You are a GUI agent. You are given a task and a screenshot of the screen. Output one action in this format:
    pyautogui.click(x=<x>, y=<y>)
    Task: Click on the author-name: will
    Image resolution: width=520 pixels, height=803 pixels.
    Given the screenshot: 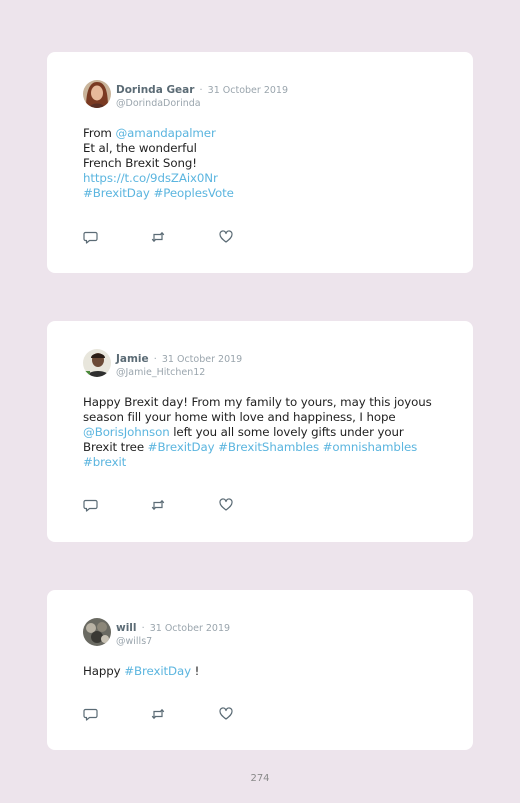 What is the action you would take?
    pyautogui.click(x=126, y=628)
    